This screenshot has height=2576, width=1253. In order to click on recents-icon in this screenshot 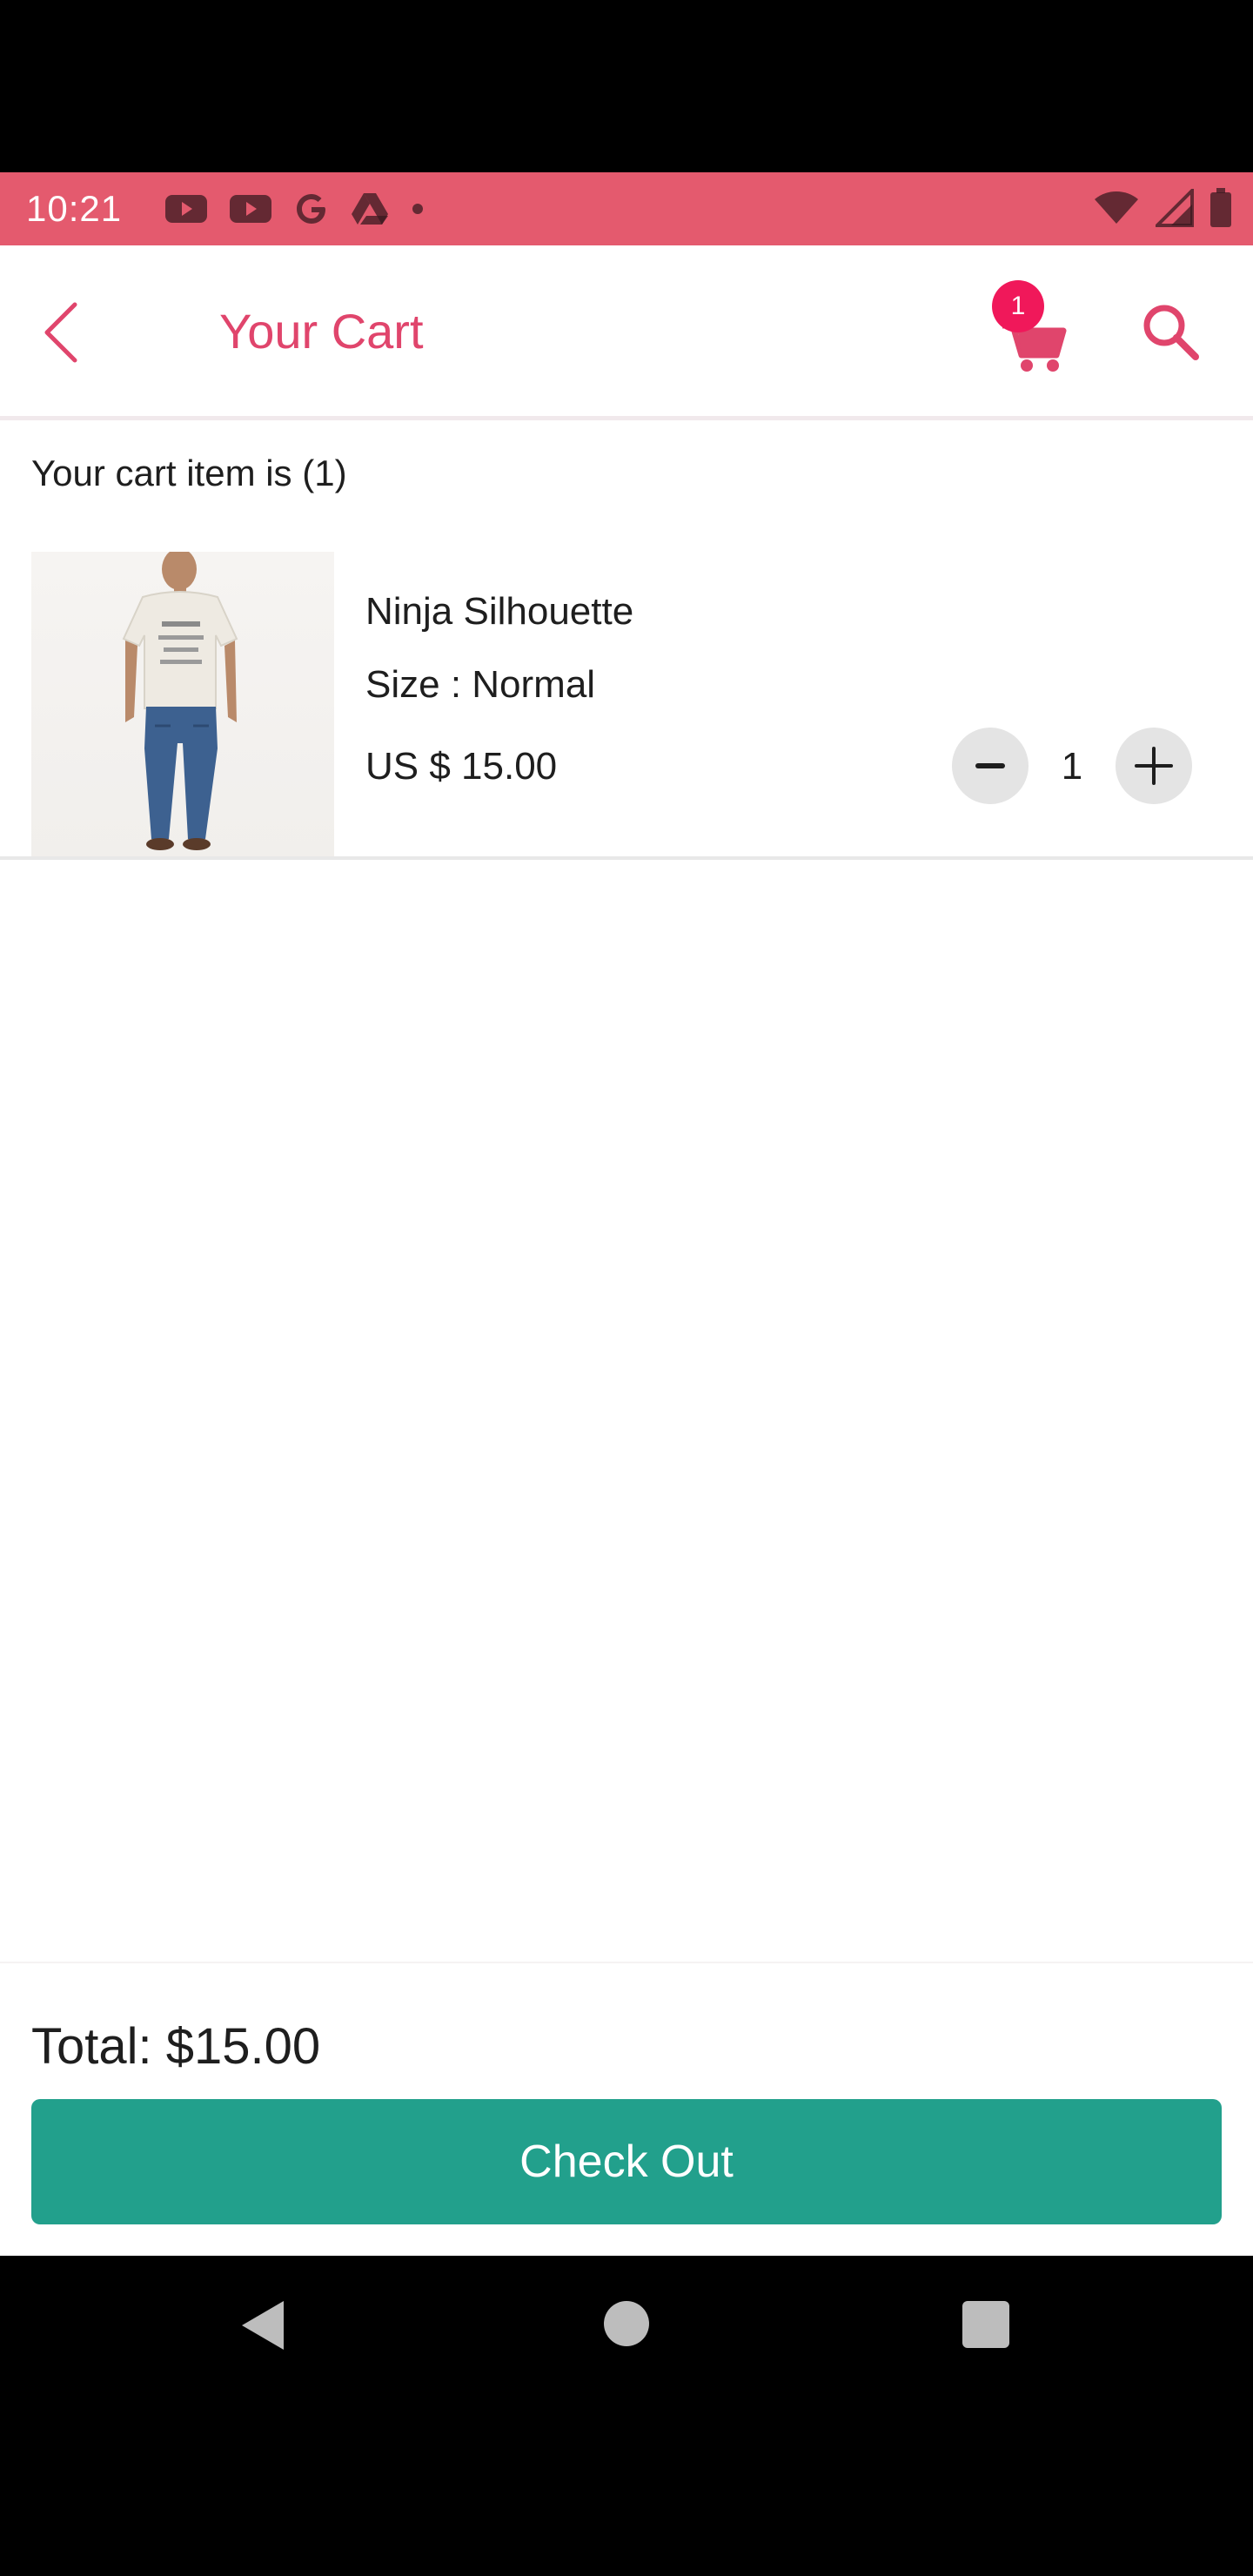, I will do `click(986, 2324)`.